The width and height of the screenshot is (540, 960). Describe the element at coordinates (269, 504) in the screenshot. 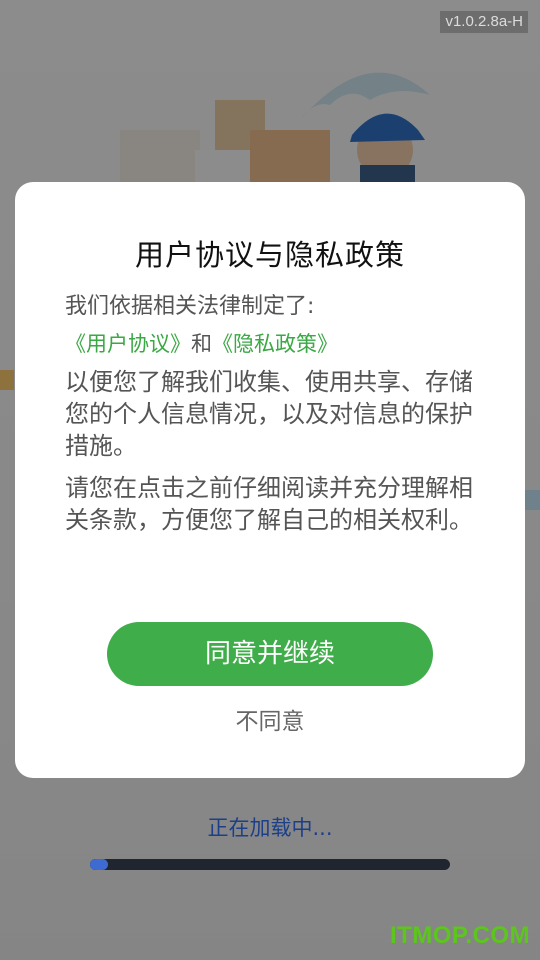

I see `dialog-paragraph-2: 请您在点击之前仔细阅读并充分理解相关条款，方便您了解自己的相关权利。` at that location.